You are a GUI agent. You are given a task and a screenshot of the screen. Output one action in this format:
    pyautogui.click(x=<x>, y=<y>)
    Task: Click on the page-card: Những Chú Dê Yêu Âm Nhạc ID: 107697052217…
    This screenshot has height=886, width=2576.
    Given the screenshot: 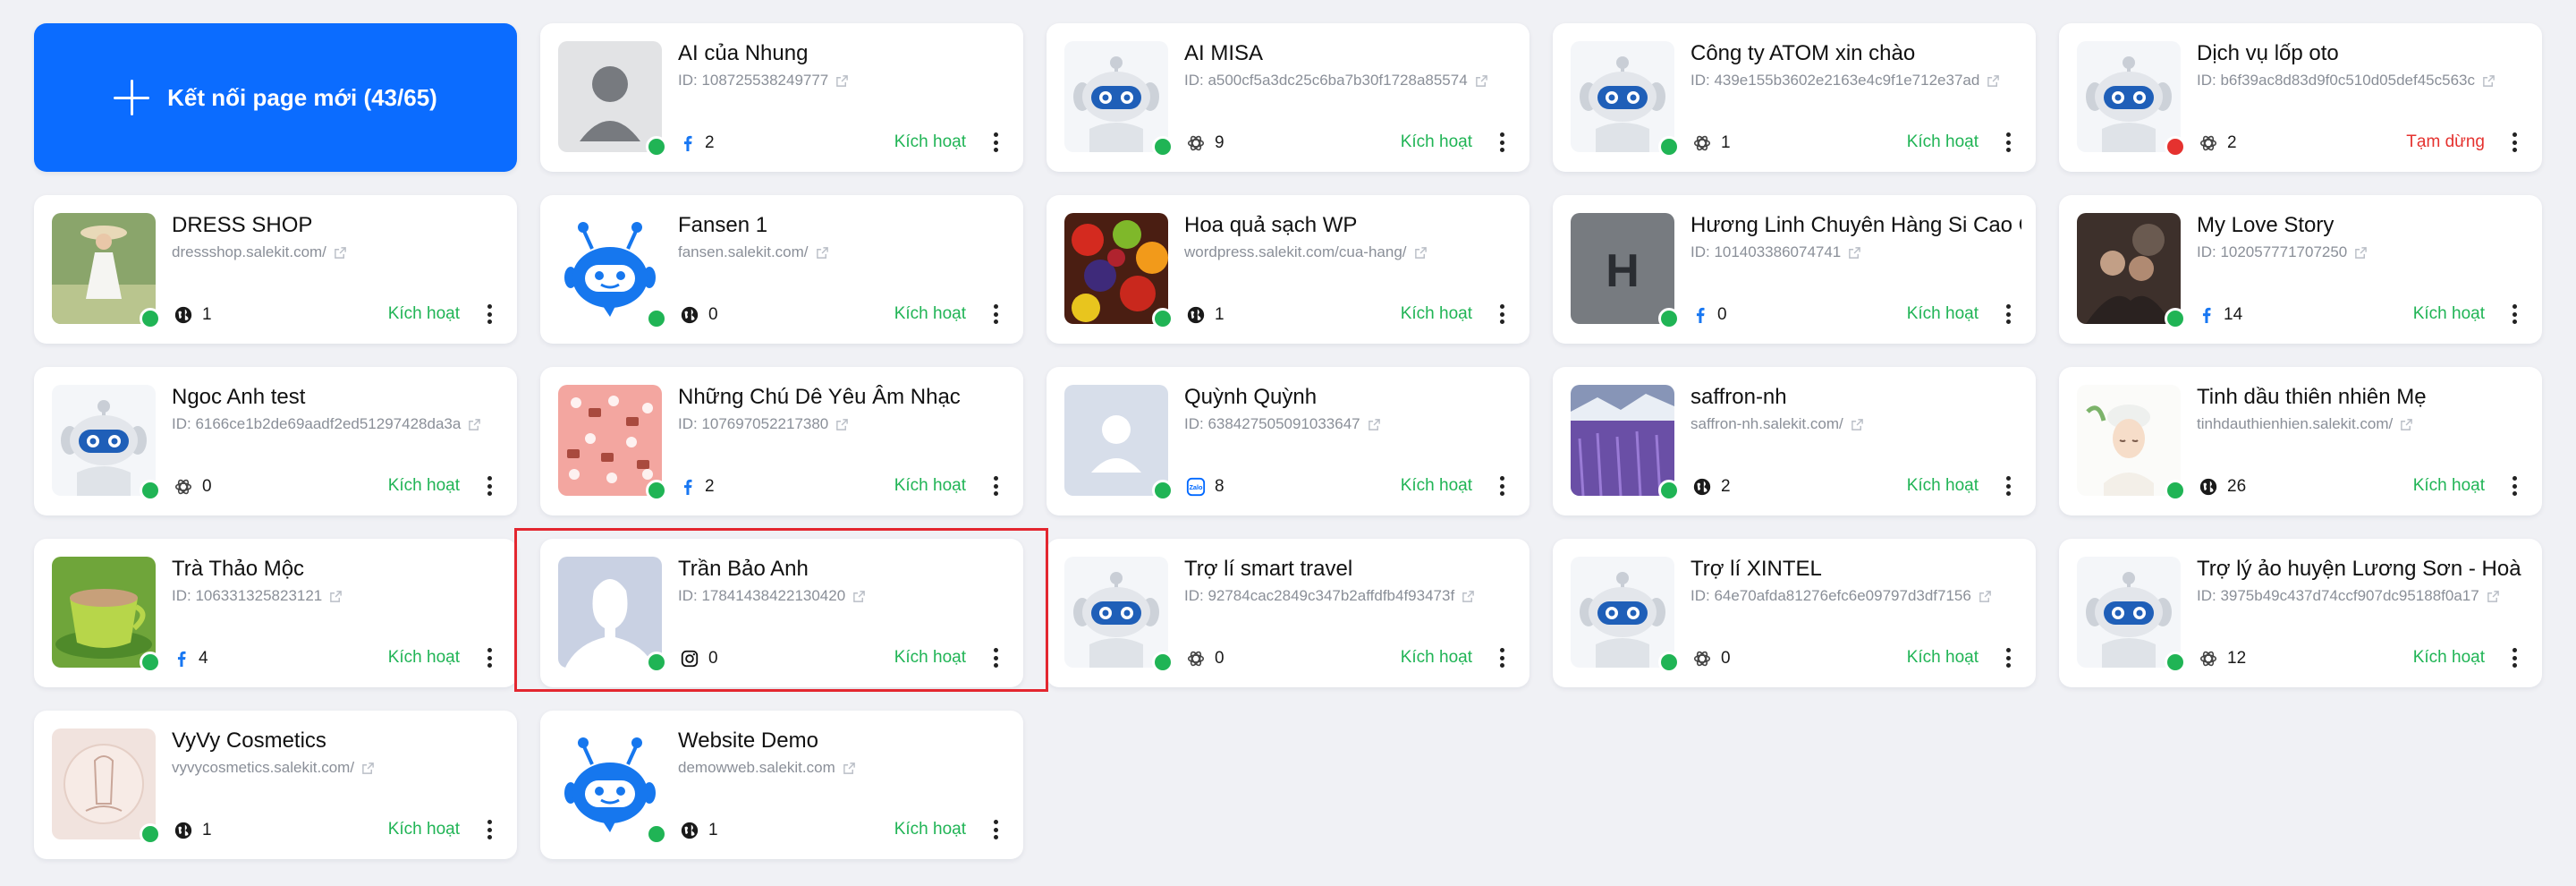 What is the action you would take?
    pyautogui.click(x=781, y=441)
    